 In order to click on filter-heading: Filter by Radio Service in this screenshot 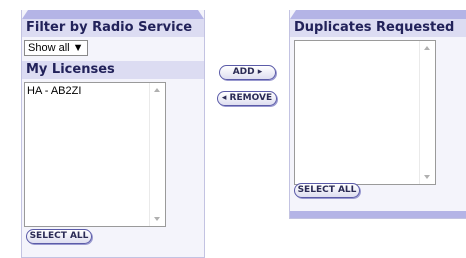, I will do `click(113, 28)`.